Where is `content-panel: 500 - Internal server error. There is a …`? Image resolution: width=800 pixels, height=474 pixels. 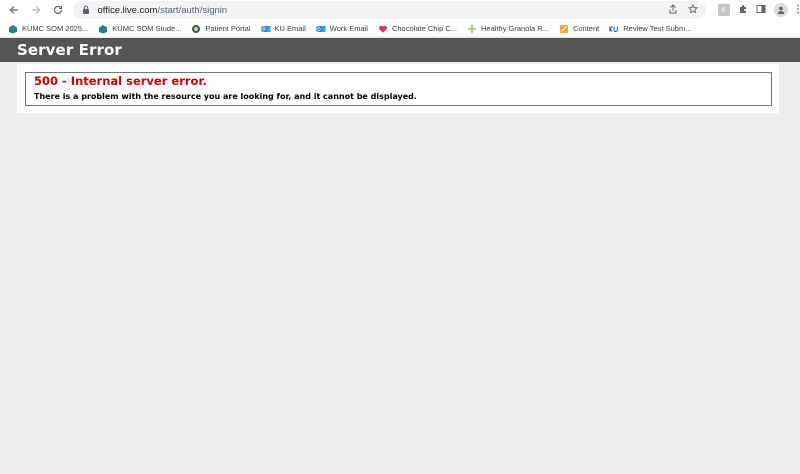
content-panel: 500 - Internal server error. There is a … is located at coordinates (398, 88).